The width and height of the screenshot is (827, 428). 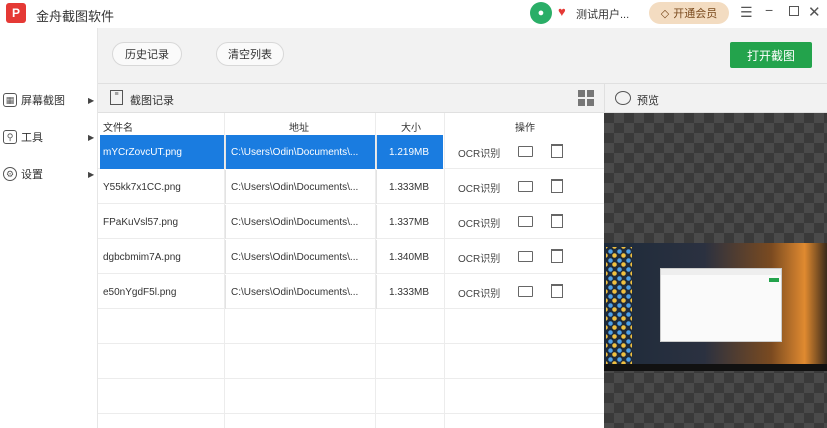 What do you see at coordinates (769, 10) in the screenshot?
I see `minimize-icon: −` at bounding box center [769, 10].